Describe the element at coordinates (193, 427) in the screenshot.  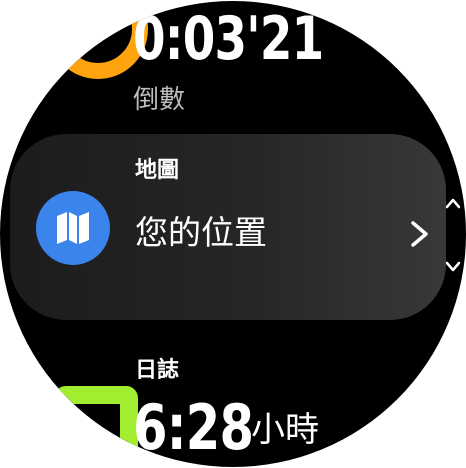
I see `log-value: 6:28` at that location.